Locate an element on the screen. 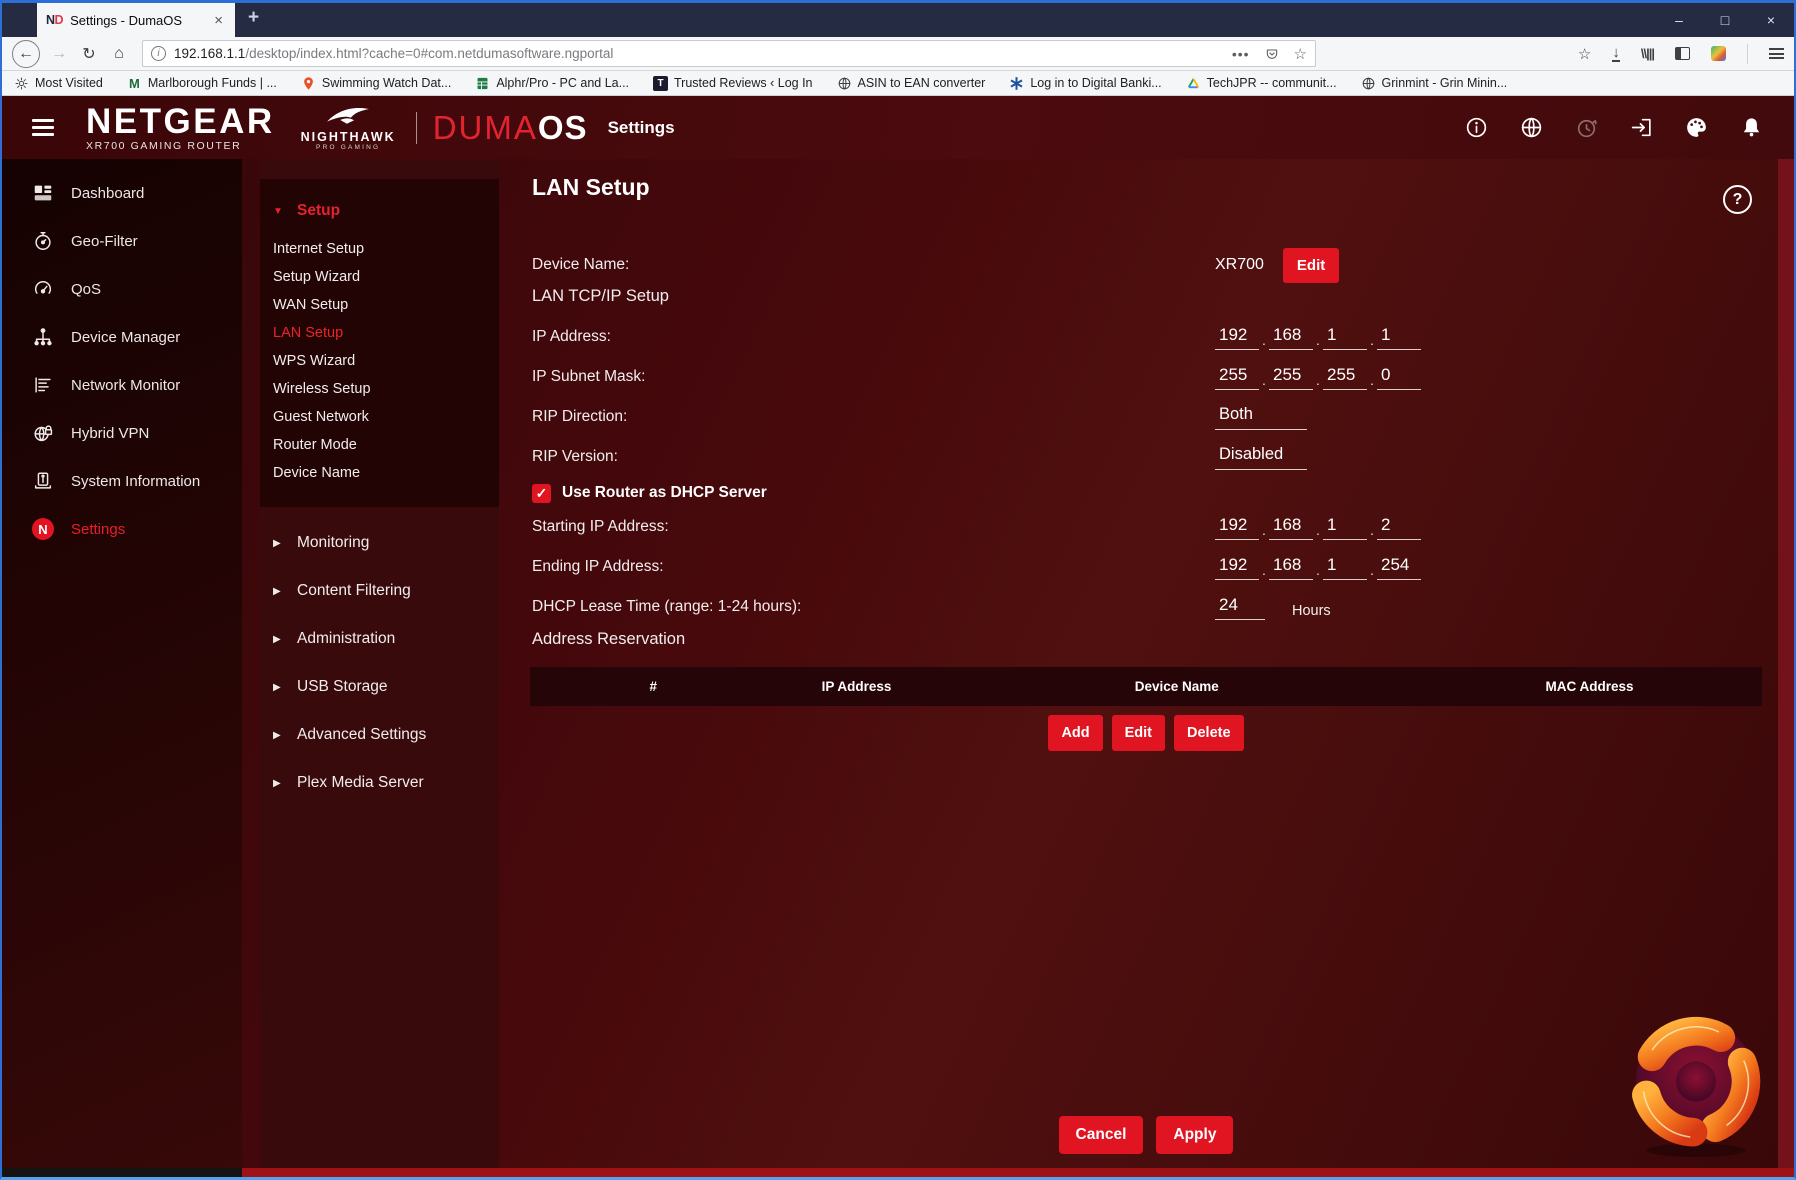 The width and height of the screenshot is (1796, 1180). edit-button: Edit is located at coordinates (1138, 733).